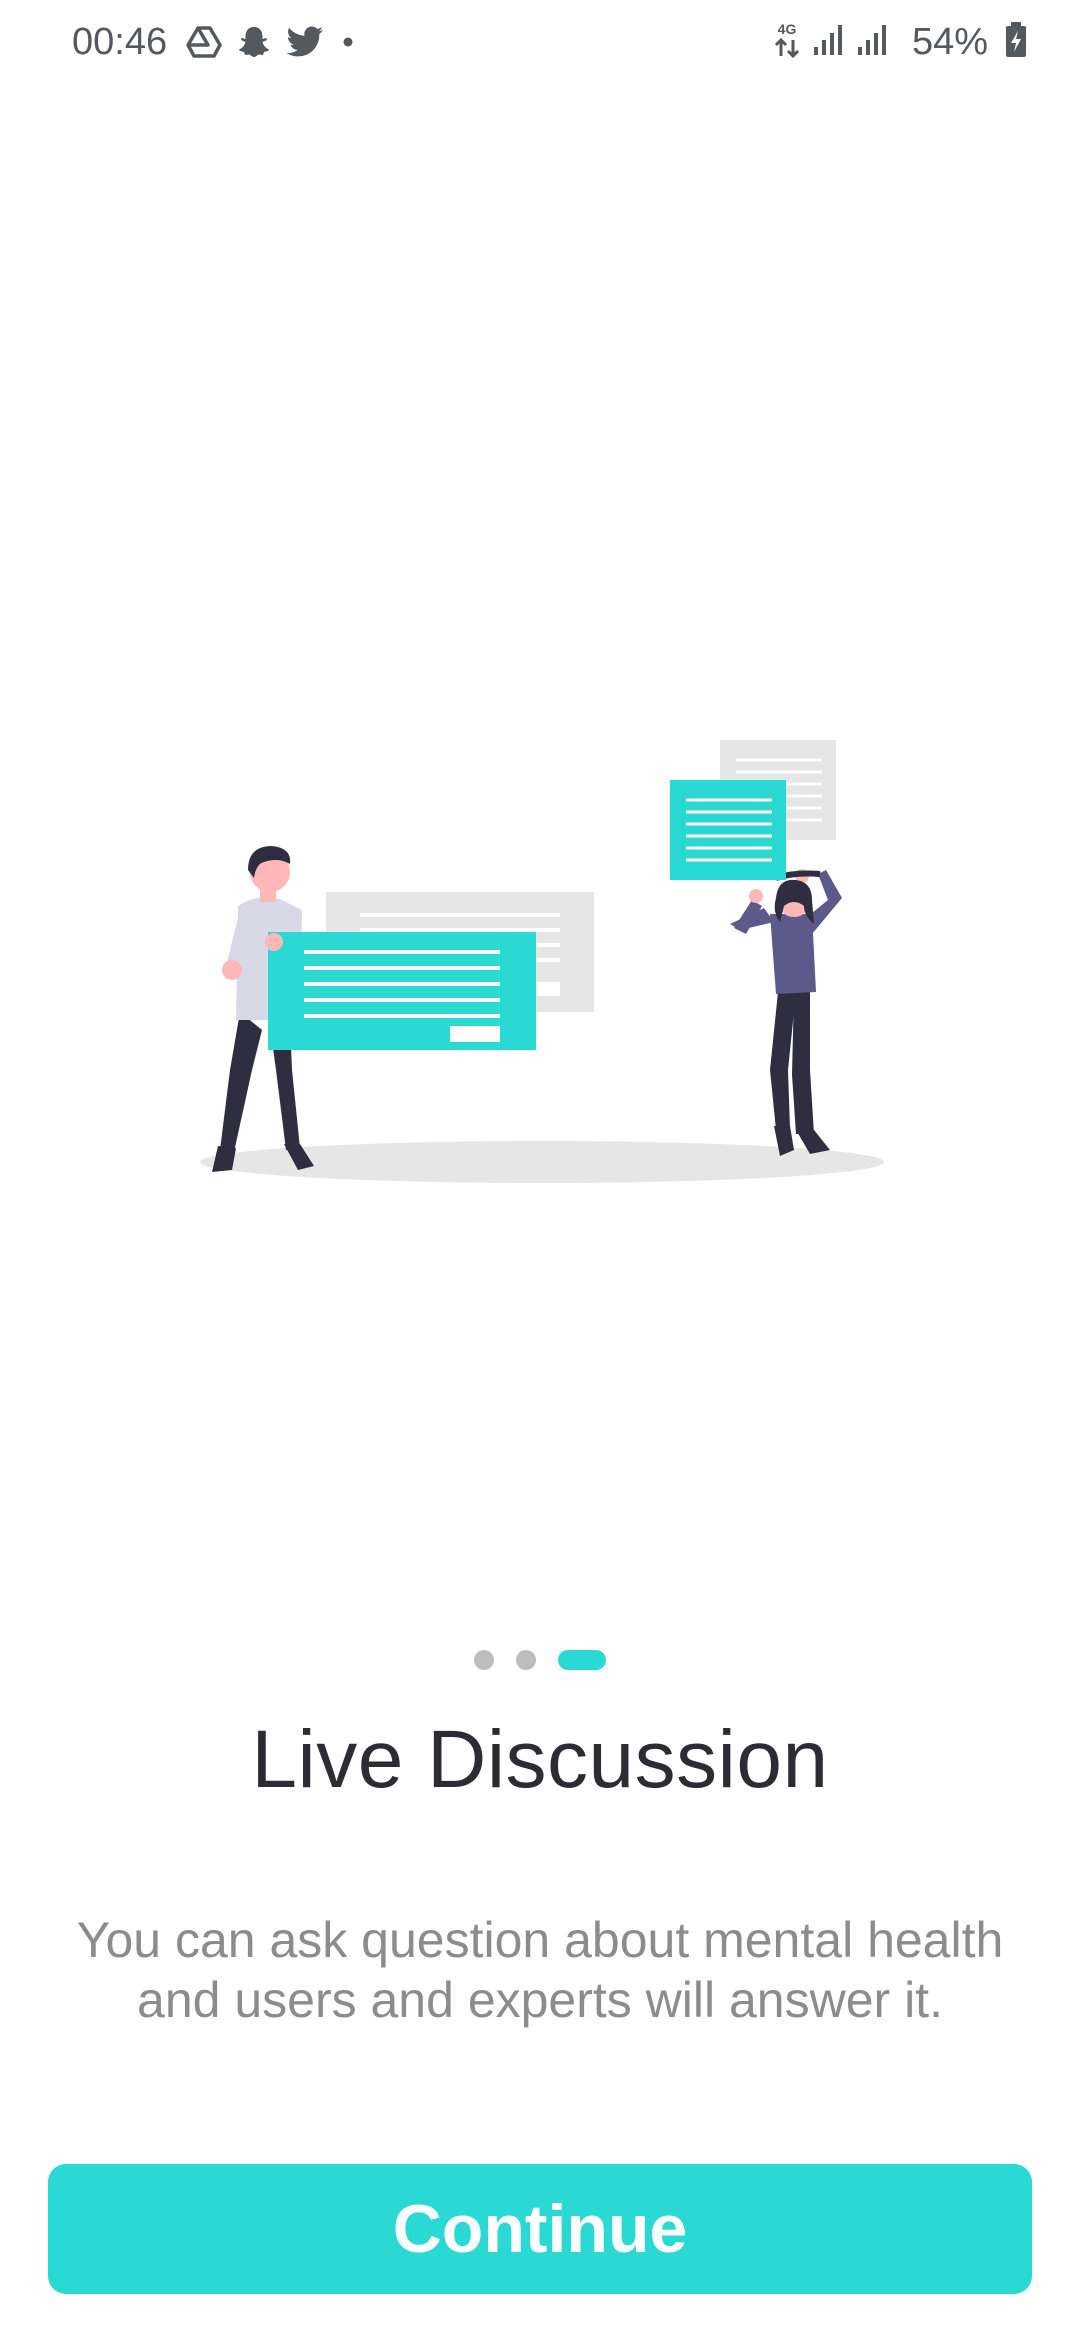  Describe the element at coordinates (305, 42) in the screenshot. I see `twitter-icon` at that location.